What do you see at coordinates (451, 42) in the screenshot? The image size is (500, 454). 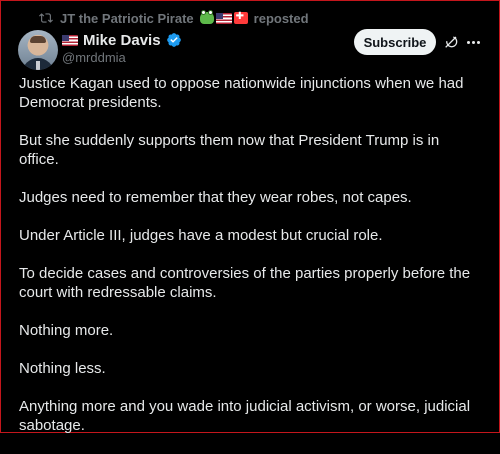 I see `grok-icon` at bounding box center [451, 42].